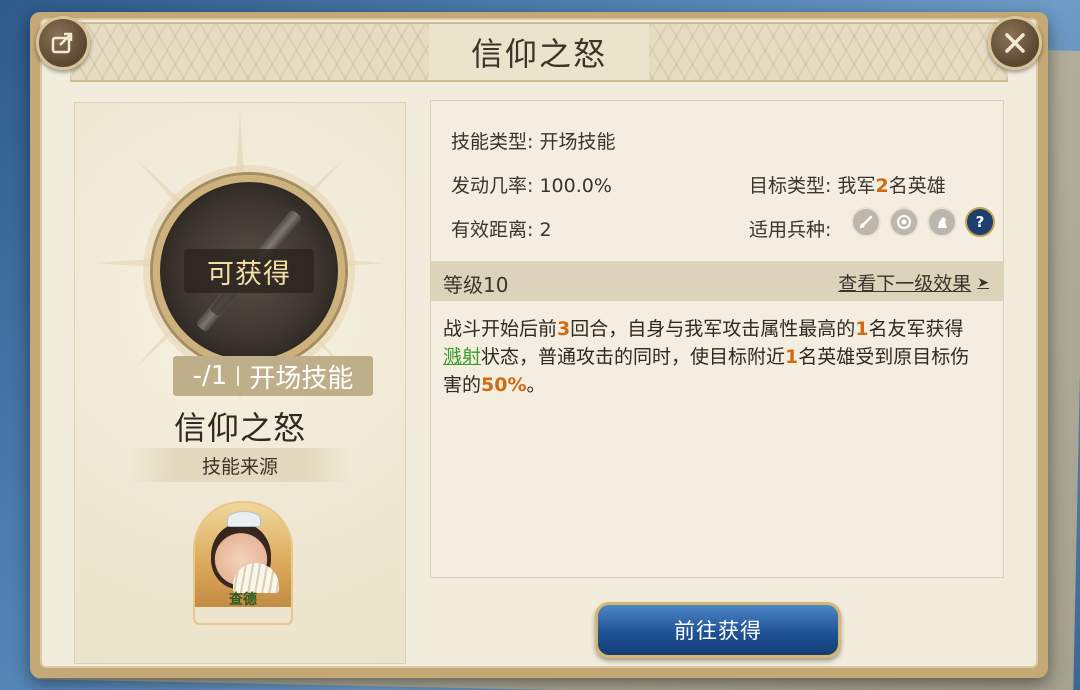  Describe the element at coordinates (238, 376) in the screenshot. I see `divider` at that location.